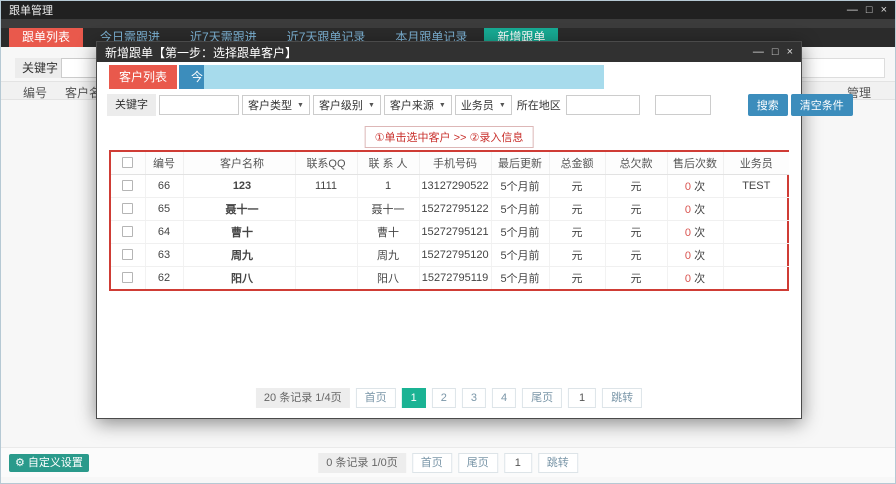  Describe the element at coordinates (326, 186) in the screenshot. I see `cell-qq: 1111` at that location.